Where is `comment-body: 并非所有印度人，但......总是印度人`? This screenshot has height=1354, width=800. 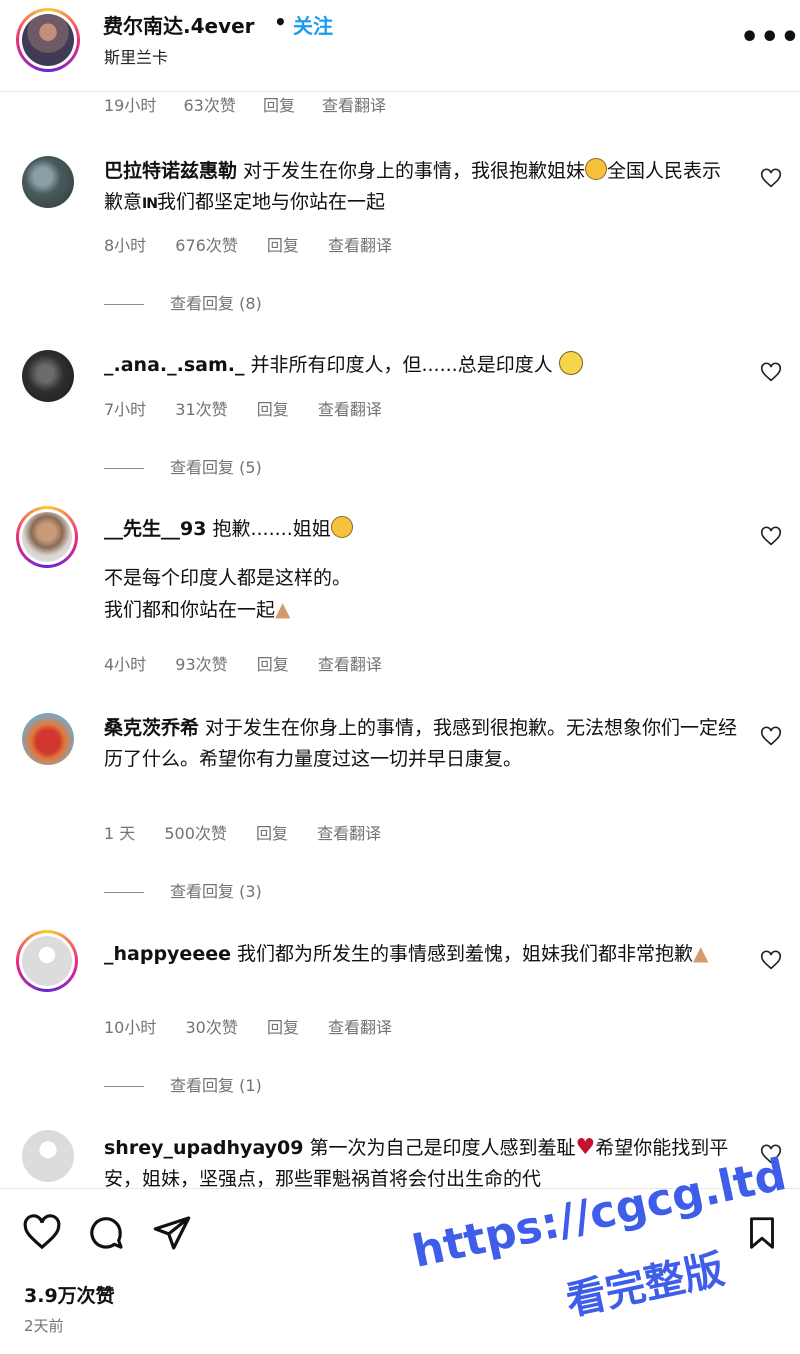
comment-body: 并非所有印度人，但......总是印度人 is located at coordinates (401, 365).